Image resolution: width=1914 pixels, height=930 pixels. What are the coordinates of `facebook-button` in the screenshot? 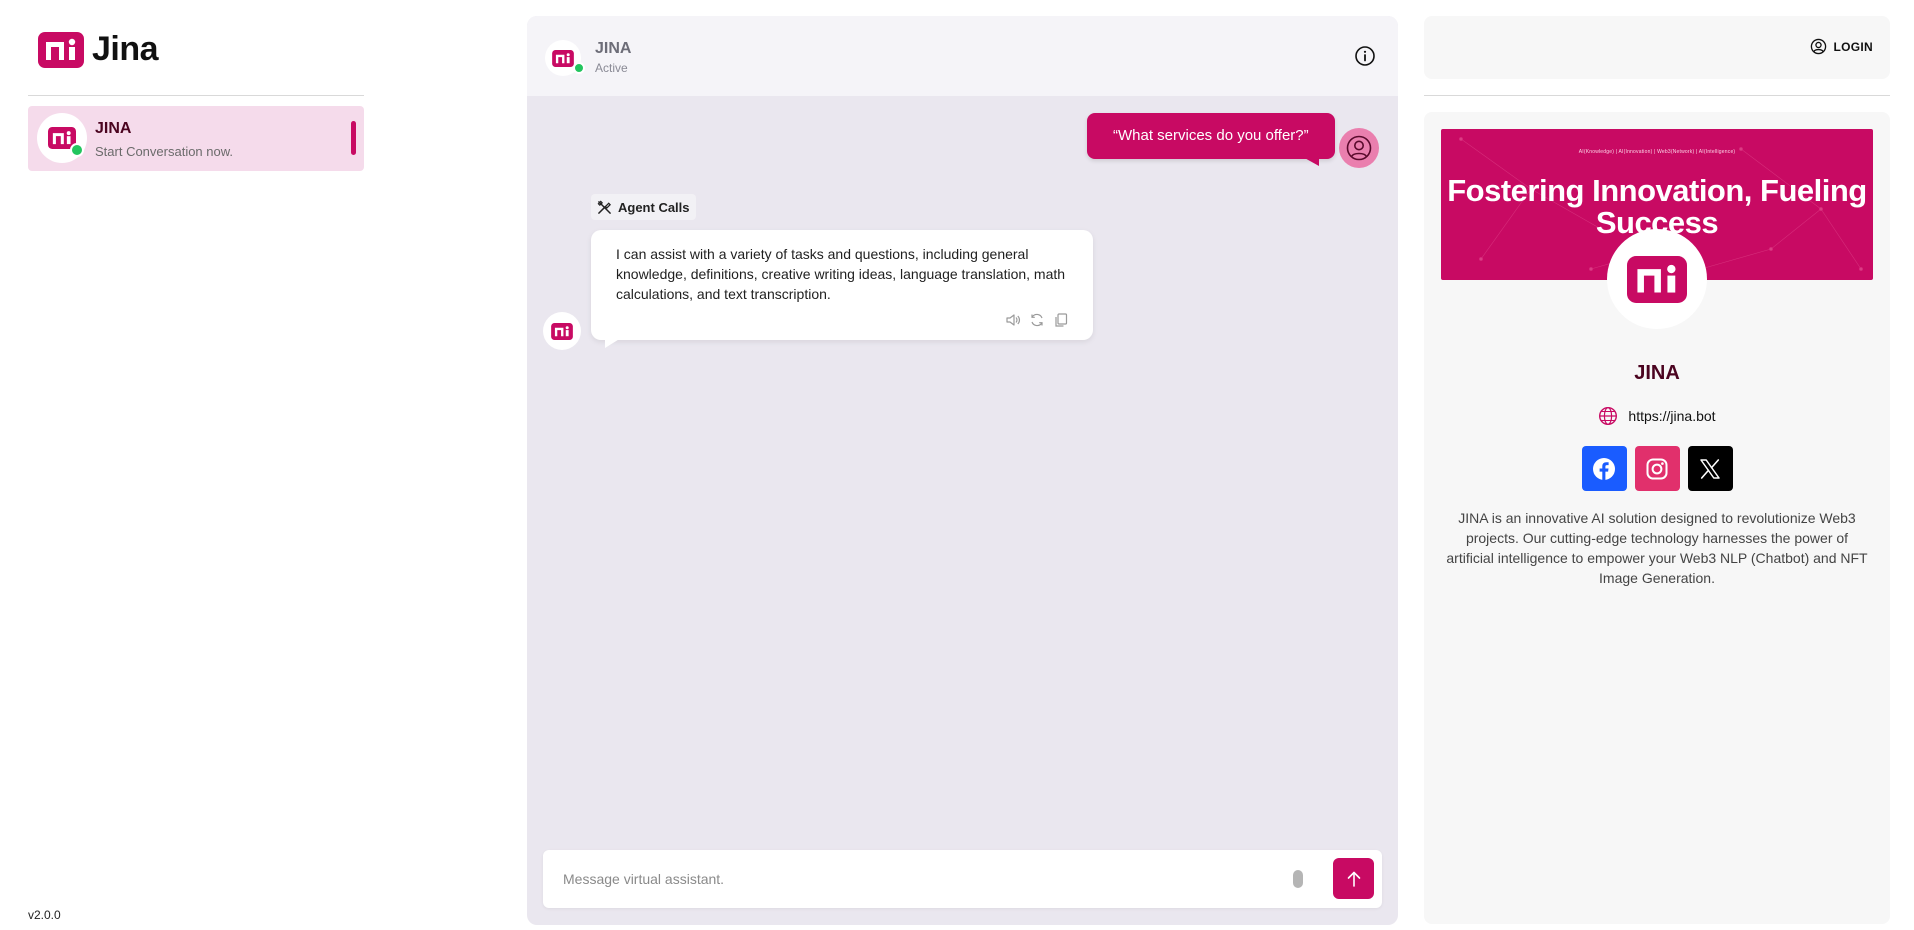 It's located at (1604, 468).